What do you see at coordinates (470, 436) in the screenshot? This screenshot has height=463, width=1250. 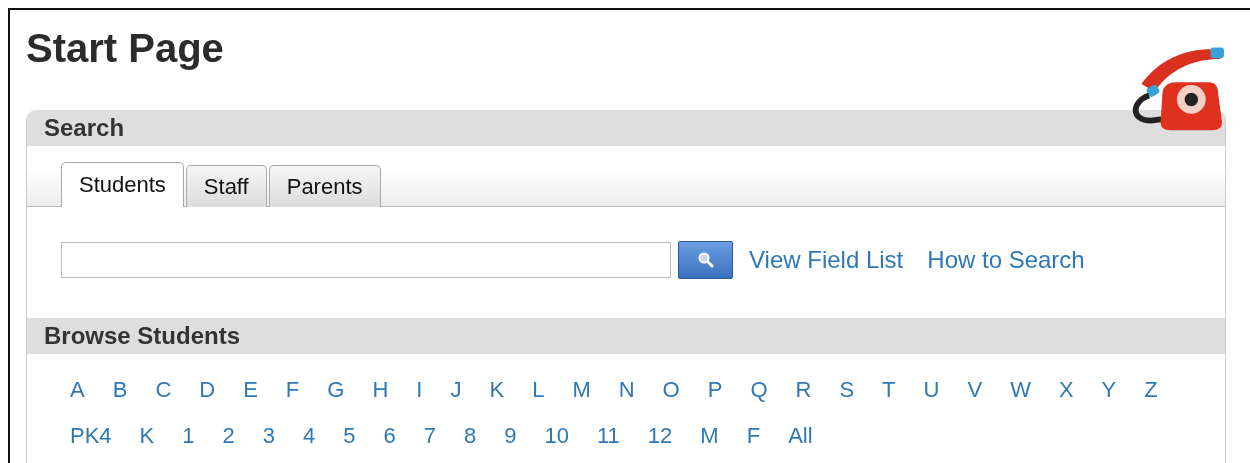 I see `grade-link: 8` at bounding box center [470, 436].